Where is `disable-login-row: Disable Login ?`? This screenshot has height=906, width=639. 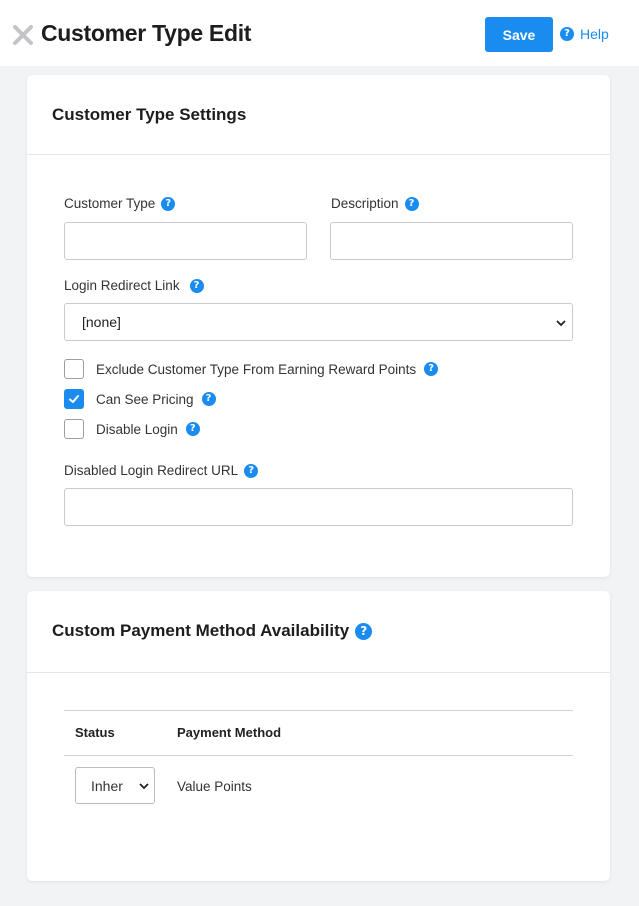 disable-login-row: Disable Login ? is located at coordinates (132, 429).